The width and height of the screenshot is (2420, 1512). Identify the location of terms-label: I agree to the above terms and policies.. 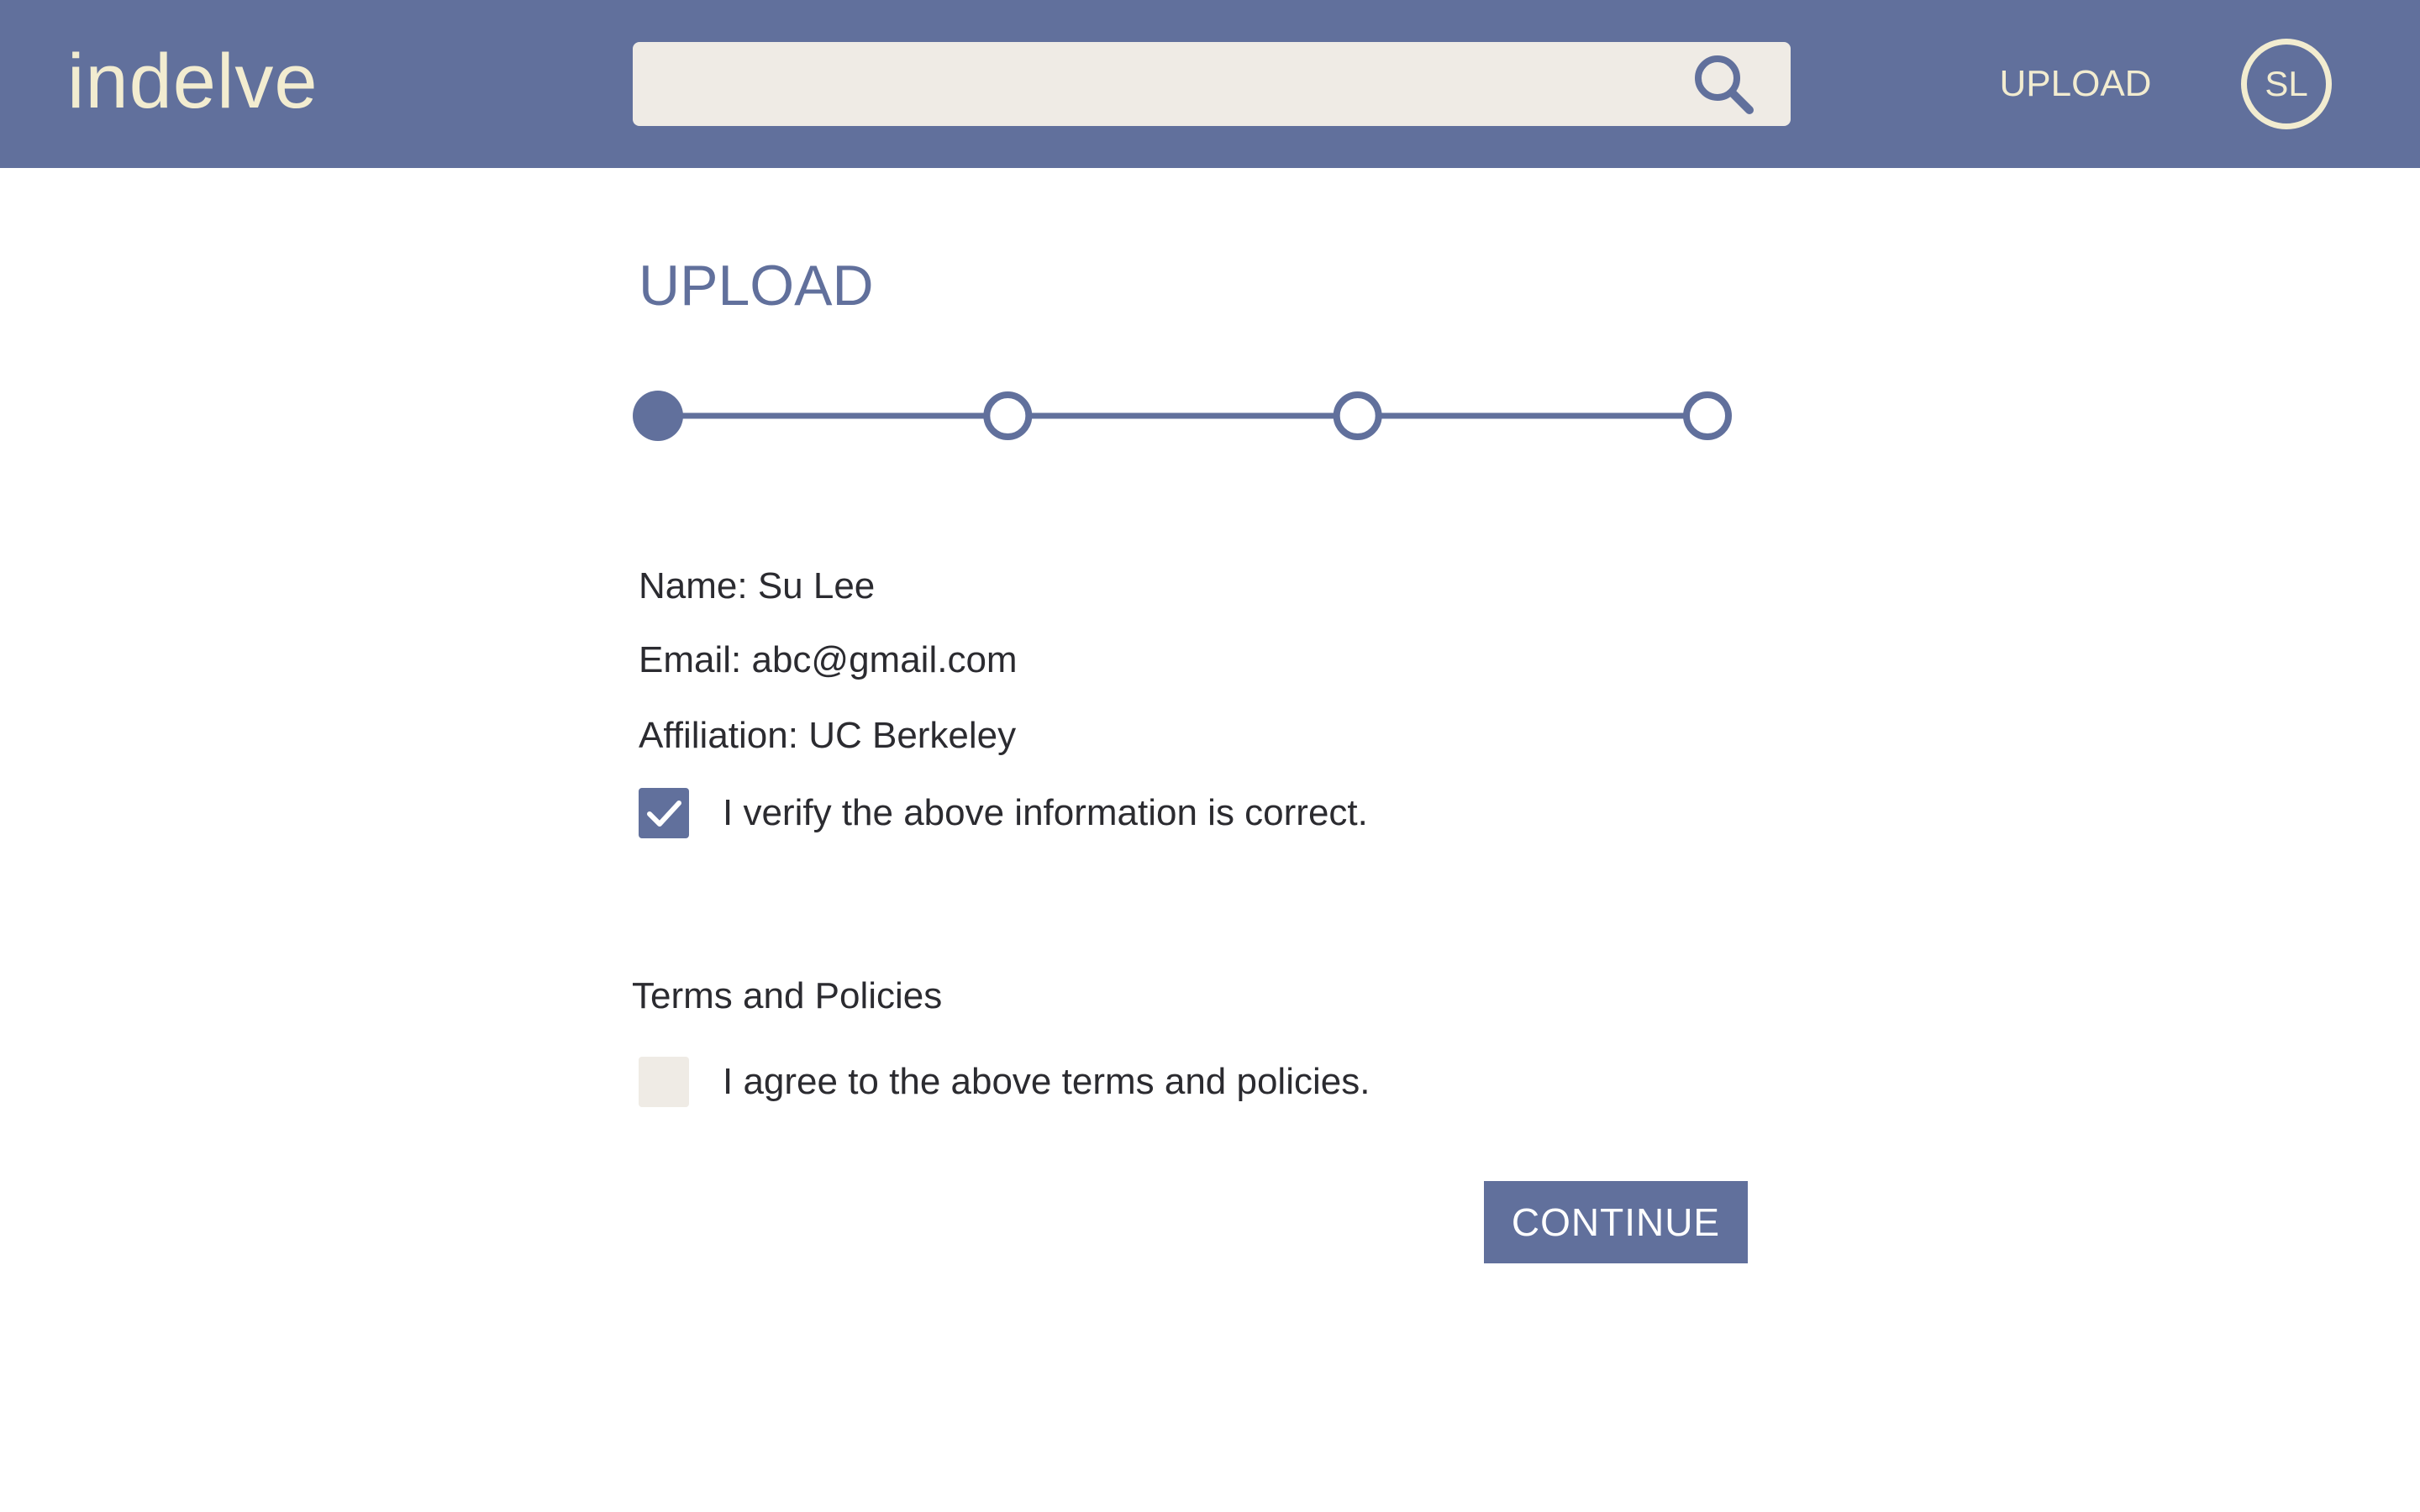
(1046, 1082).